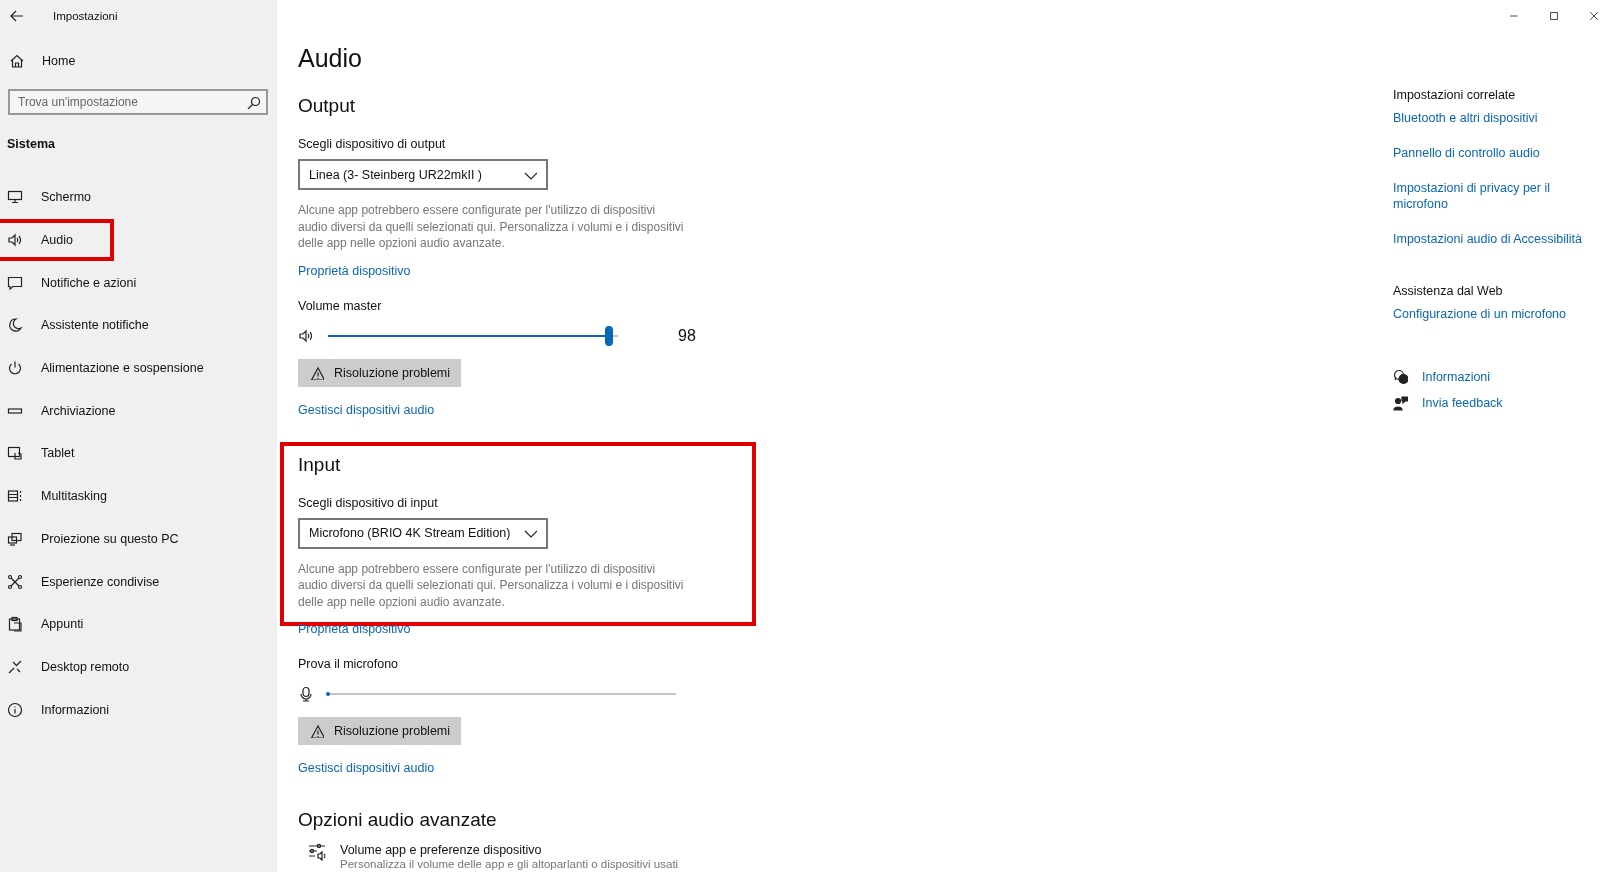 This screenshot has height=872, width=1614. I want to click on monitor-icon, so click(15, 197).